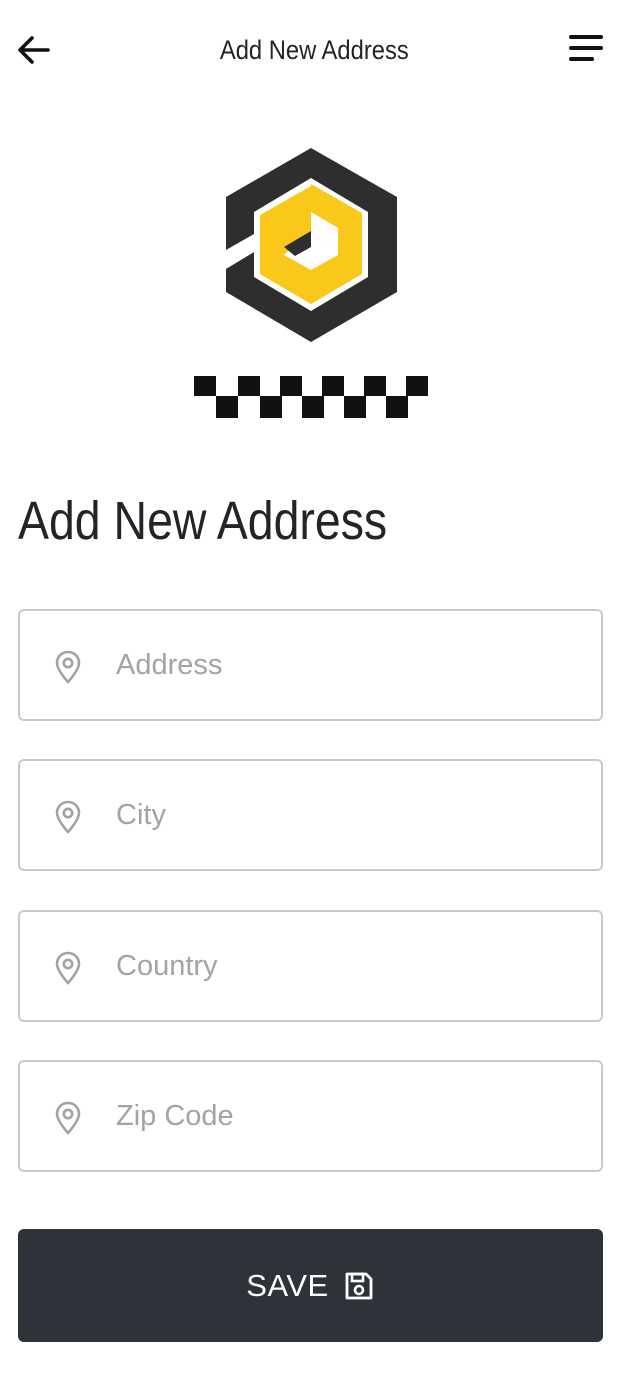 The width and height of the screenshot is (630, 1398). I want to click on floppy-disk-icon, so click(359, 1285).